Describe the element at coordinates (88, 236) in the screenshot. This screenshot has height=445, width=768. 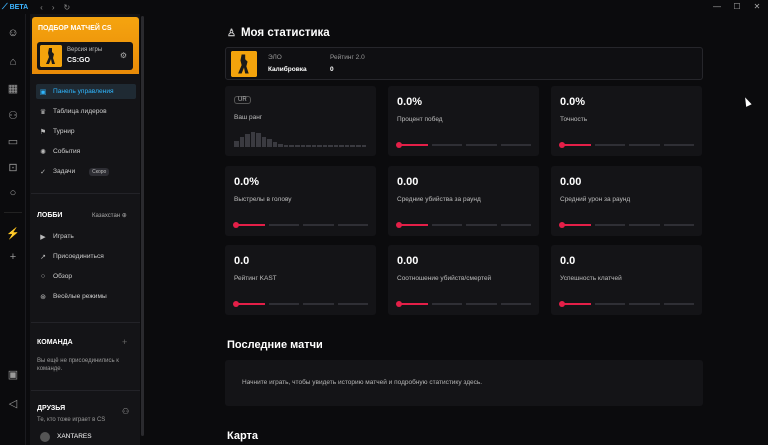
I see `lobby-item-play: ▶ Играть` at that location.